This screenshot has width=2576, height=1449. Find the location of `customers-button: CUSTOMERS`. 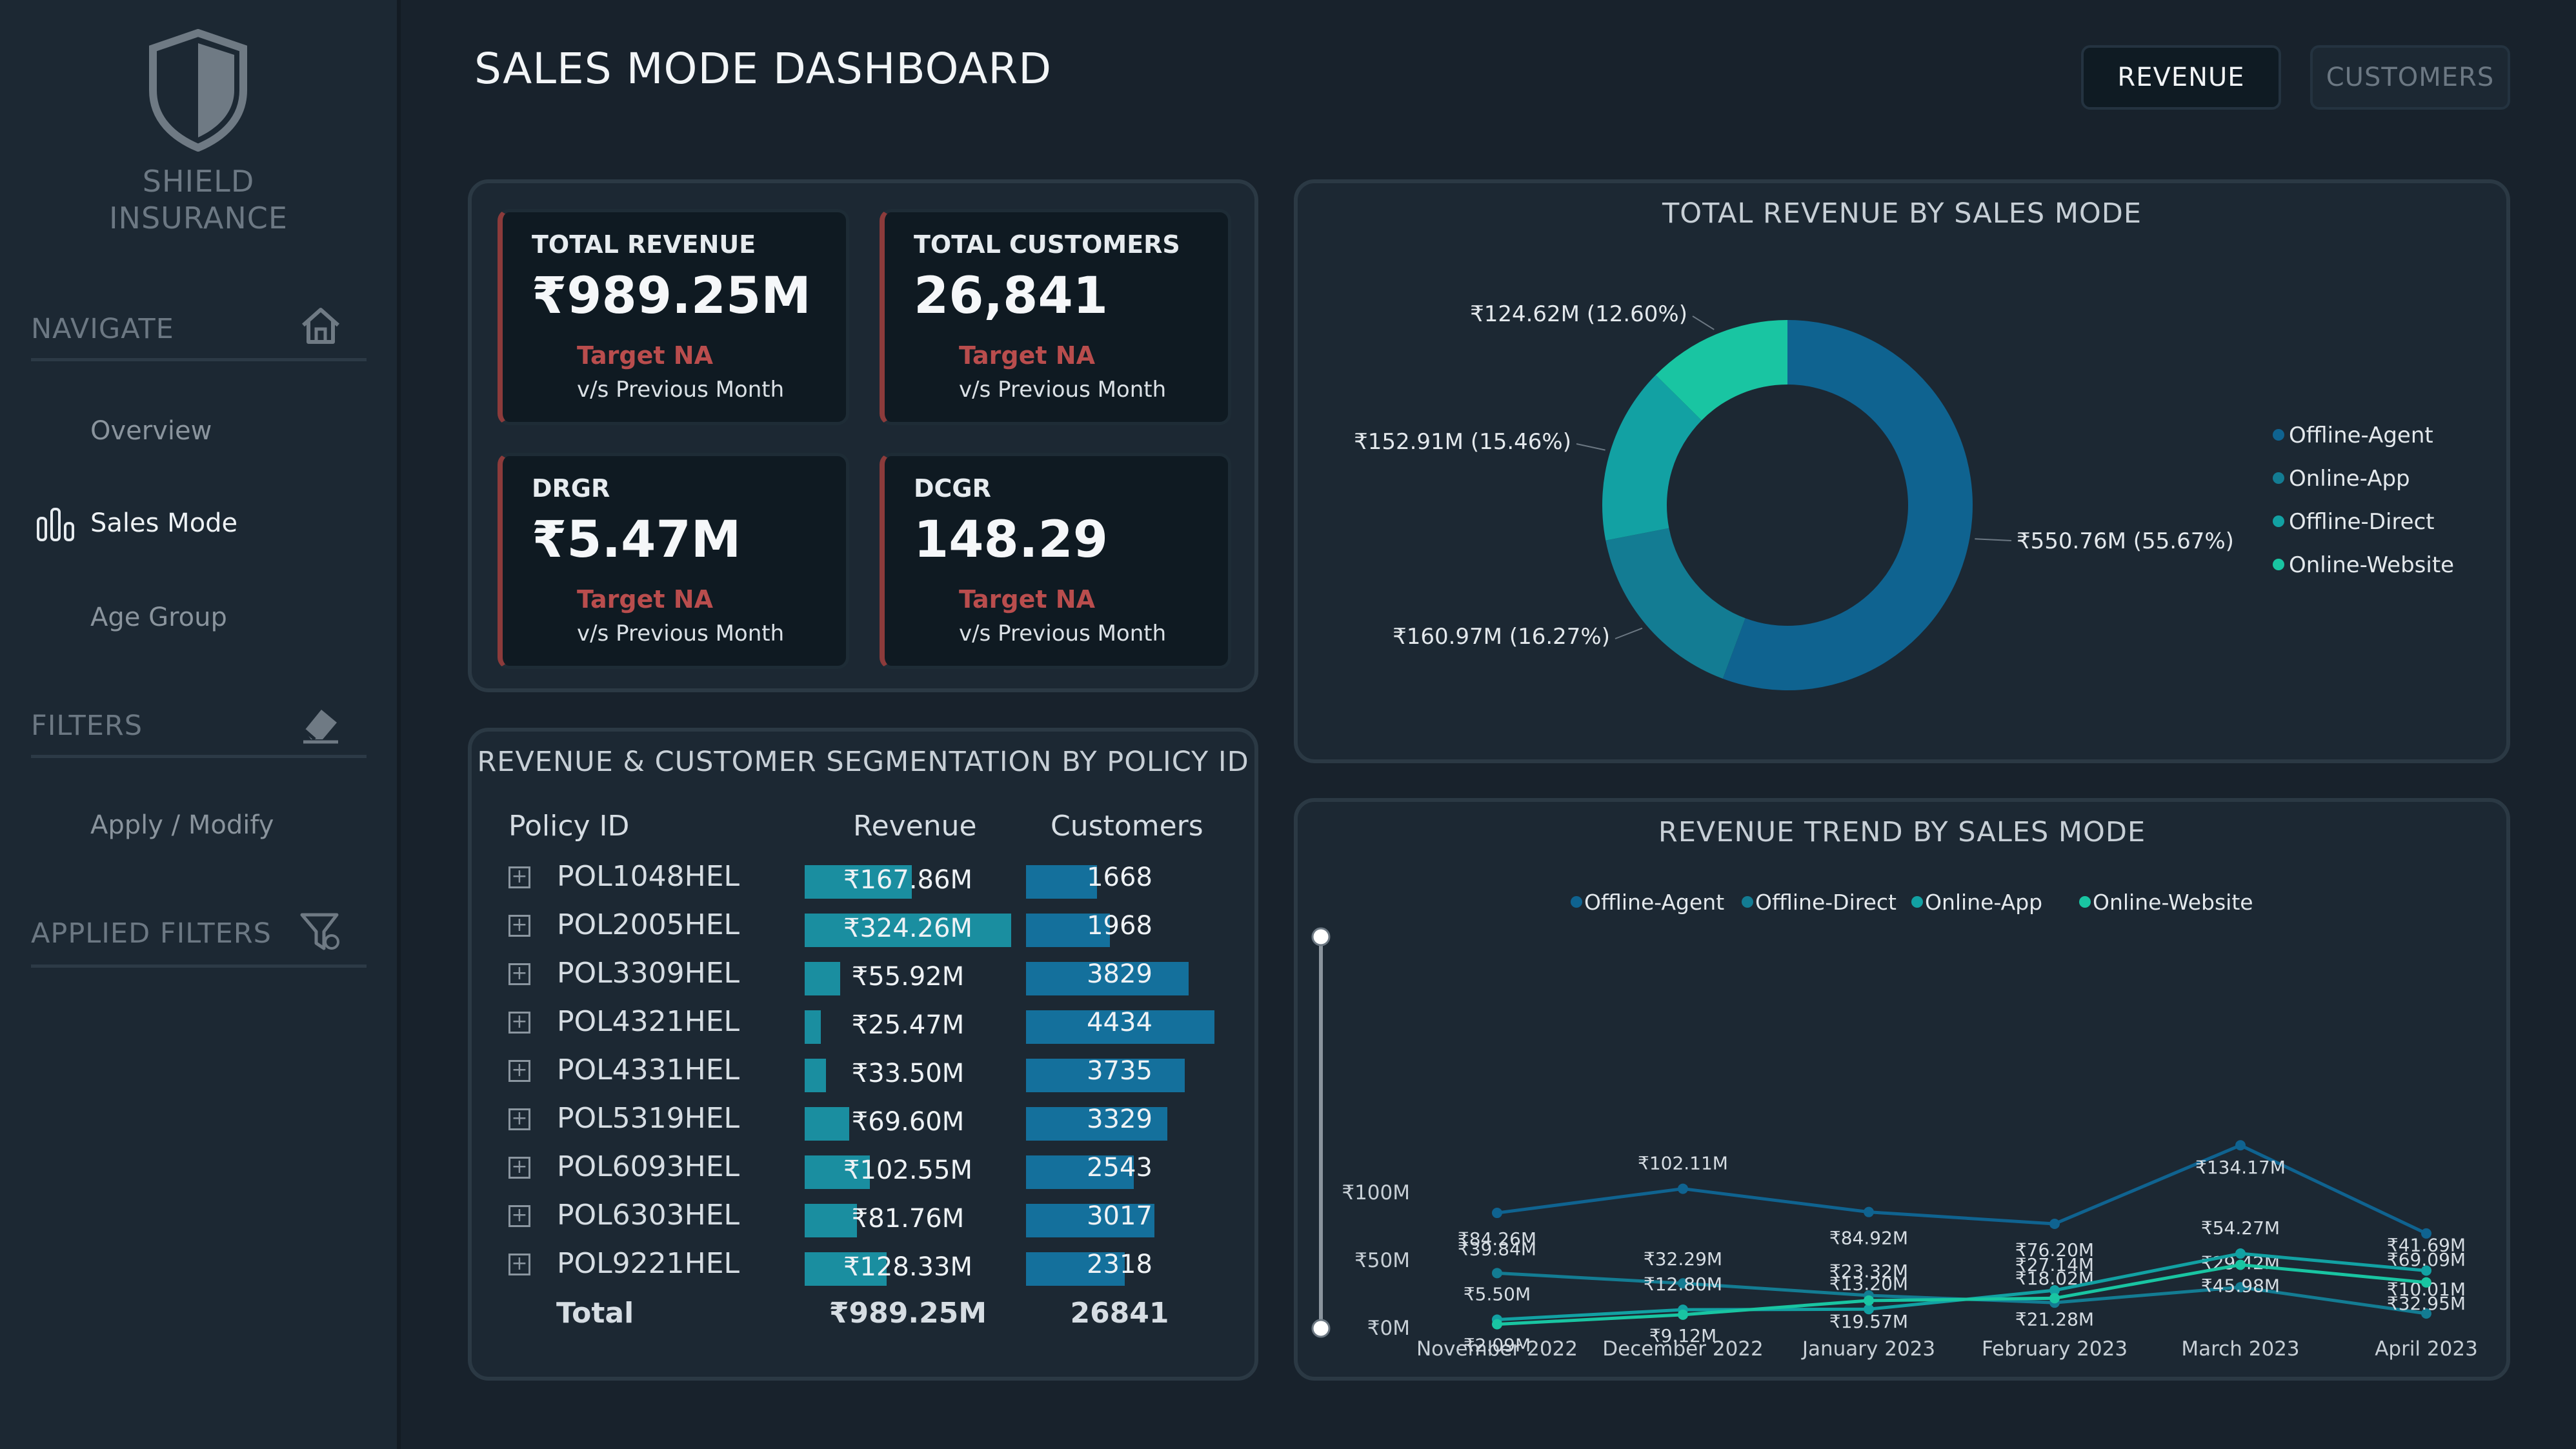

customers-button: CUSTOMERS is located at coordinates (2410, 77).